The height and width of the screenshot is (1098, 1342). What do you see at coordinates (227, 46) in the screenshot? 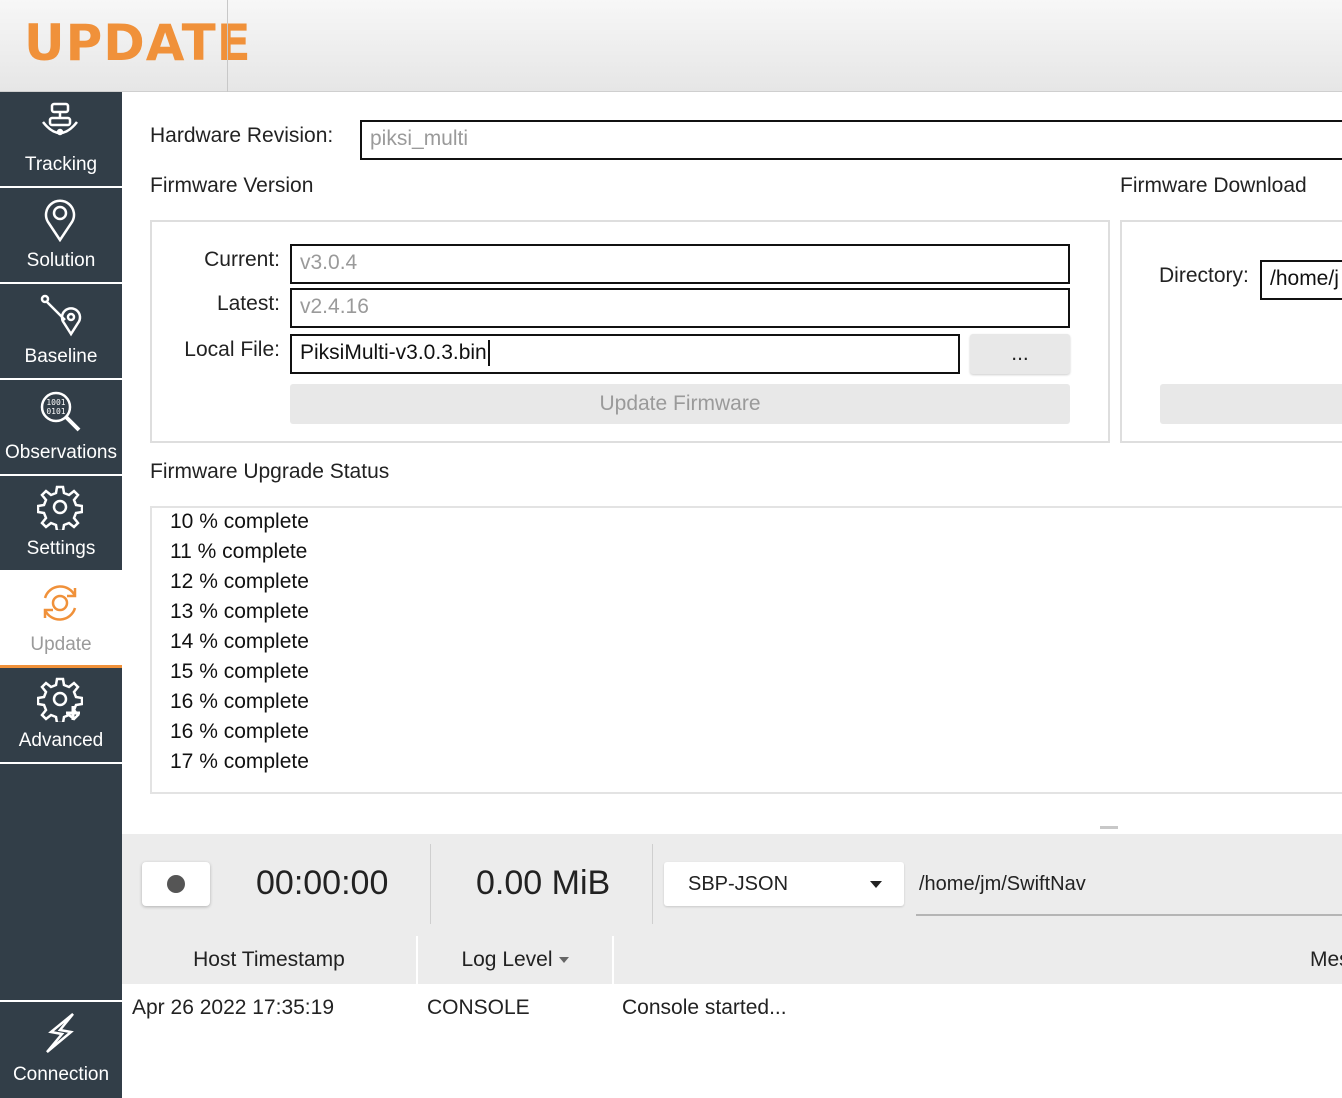
I see `header-divider` at bounding box center [227, 46].